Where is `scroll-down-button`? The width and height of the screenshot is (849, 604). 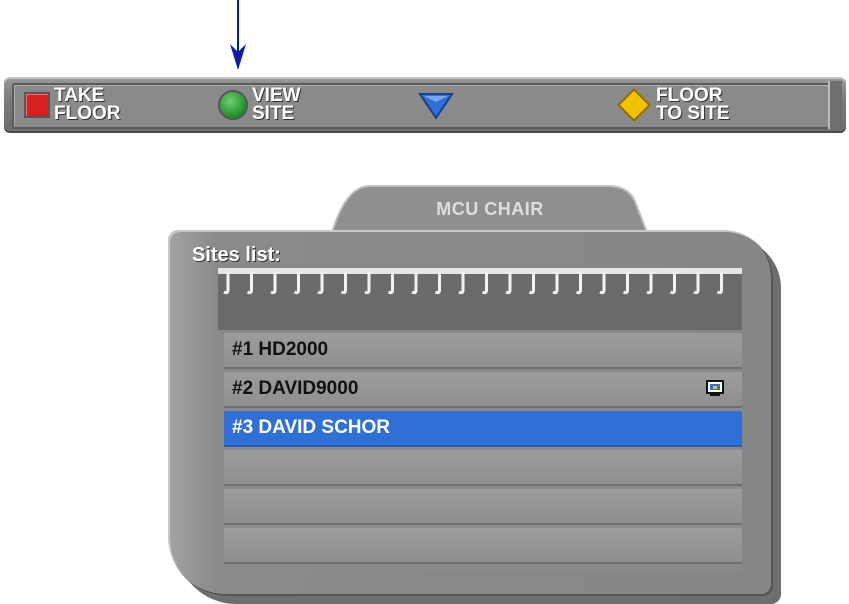
scroll-down-button is located at coordinates (436, 105).